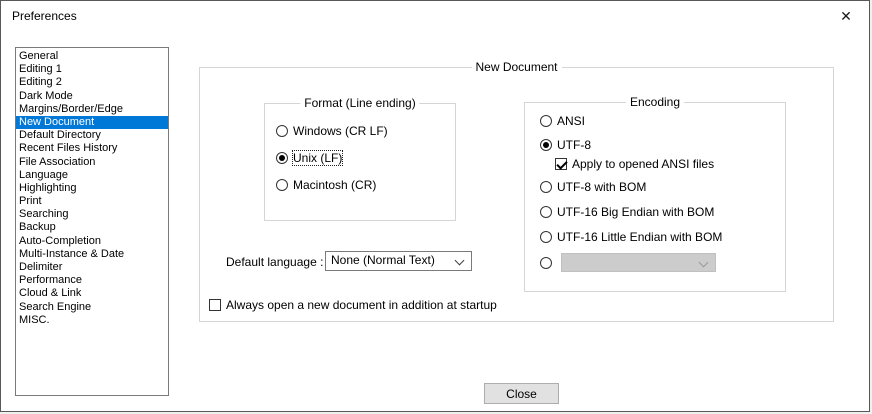 This screenshot has height=414, width=872. I want to click on sidebar-item-auto-completion: Auto-Completion, so click(92, 241).